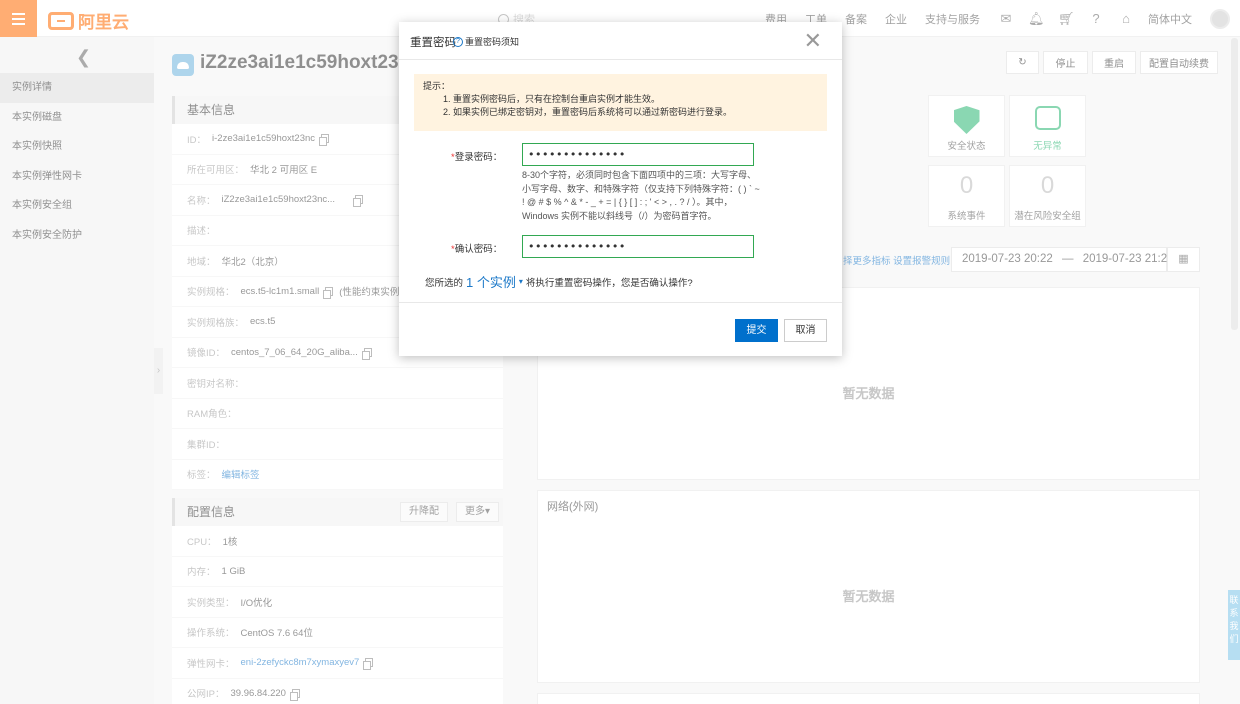 The width and height of the screenshot is (1240, 704). What do you see at coordinates (609, 283) in the screenshot?
I see `confirm-suffix: 将执行重置密码操作，您是否确认操作?` at bounding box center [609, 283].